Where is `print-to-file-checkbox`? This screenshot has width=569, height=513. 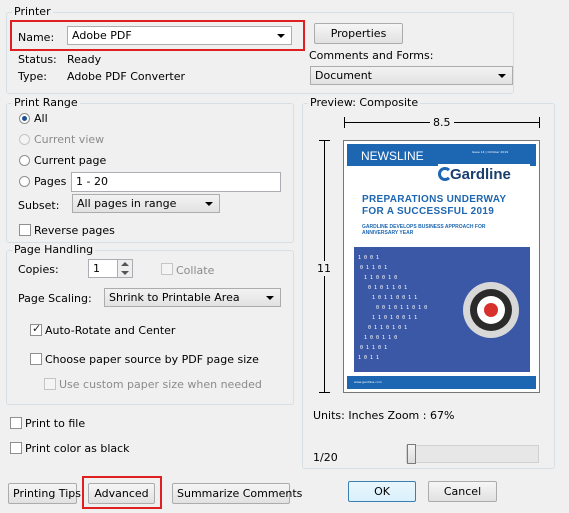
print-to-file-checkbox is located at coordinates (16, 423).